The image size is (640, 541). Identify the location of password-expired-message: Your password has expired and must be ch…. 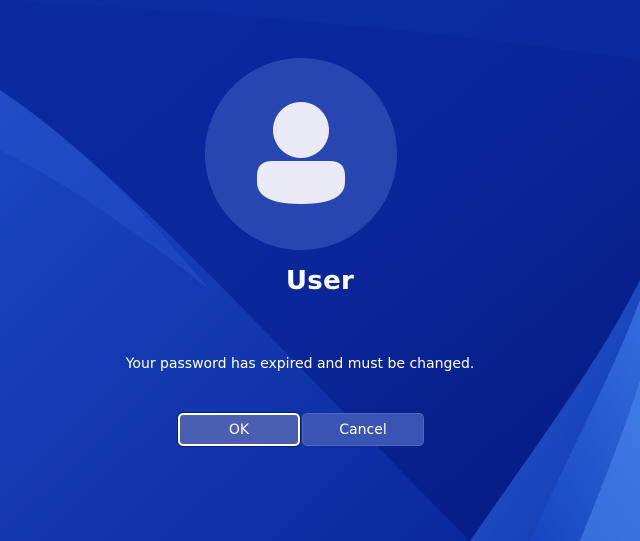
(300, 364).